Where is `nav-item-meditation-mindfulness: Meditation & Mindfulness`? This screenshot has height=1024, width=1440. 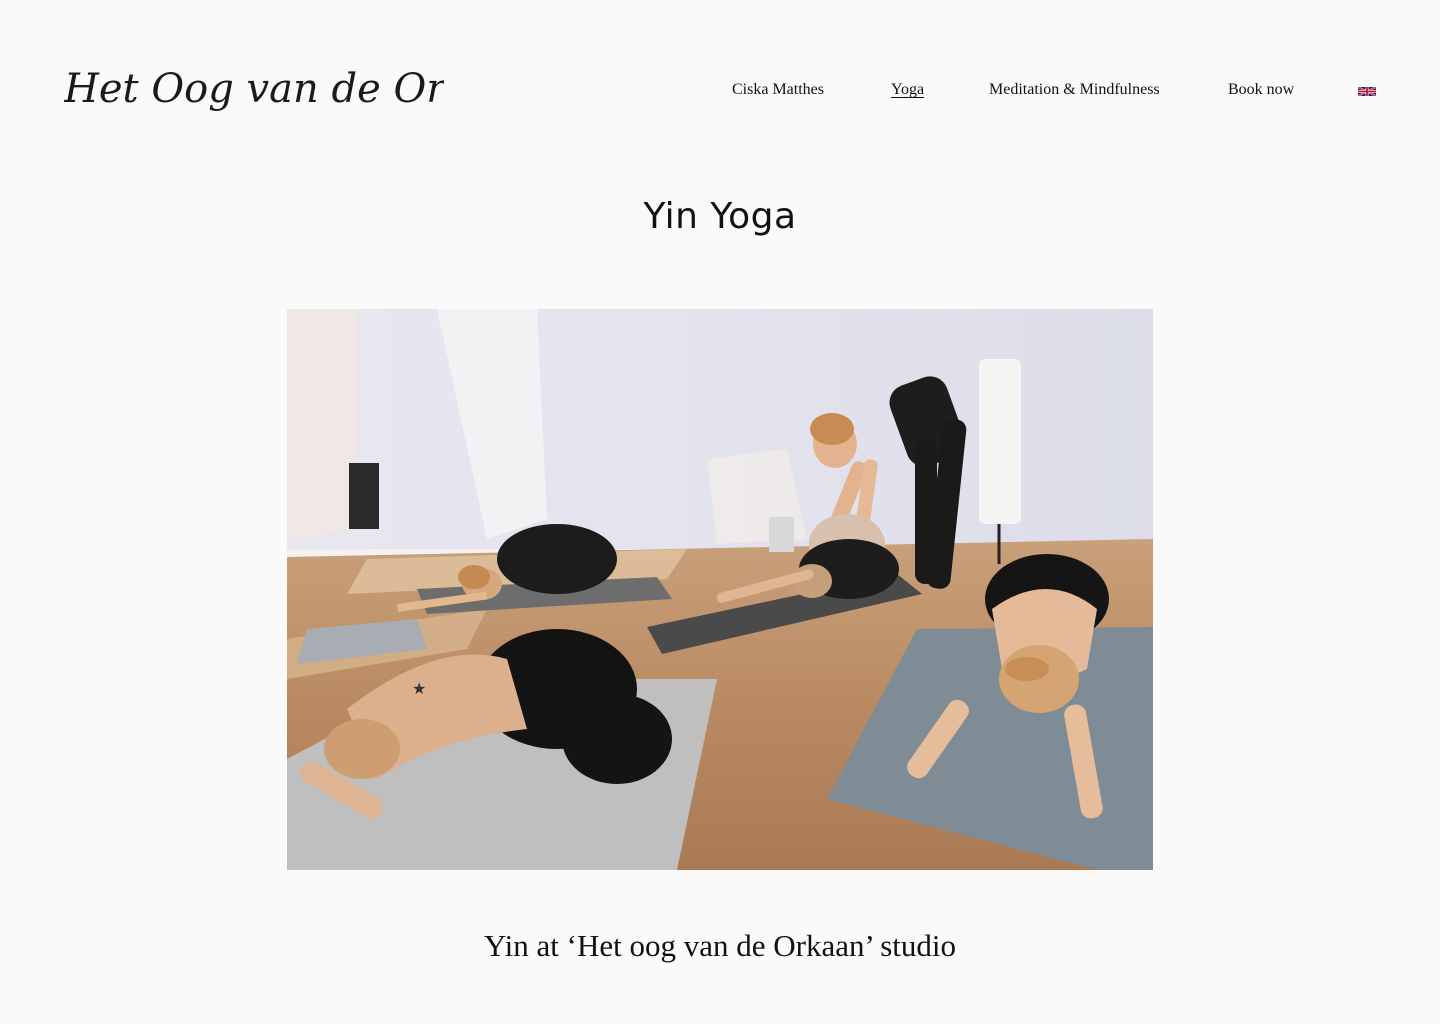
nav-item-meditation-mindfulness: Meditation & Mindfulness is located at coordinates (1074, 90).